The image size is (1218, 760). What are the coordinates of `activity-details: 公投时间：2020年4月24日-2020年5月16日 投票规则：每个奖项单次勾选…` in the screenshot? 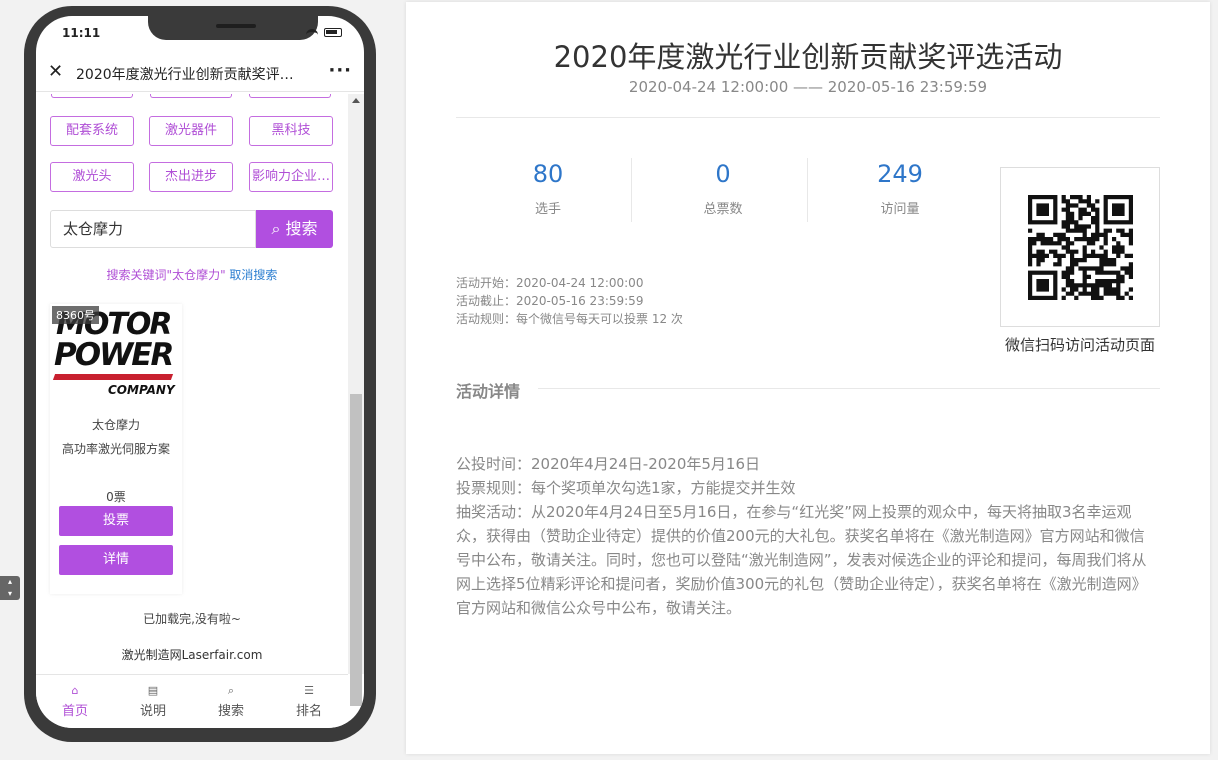 It's located at (806, 536).